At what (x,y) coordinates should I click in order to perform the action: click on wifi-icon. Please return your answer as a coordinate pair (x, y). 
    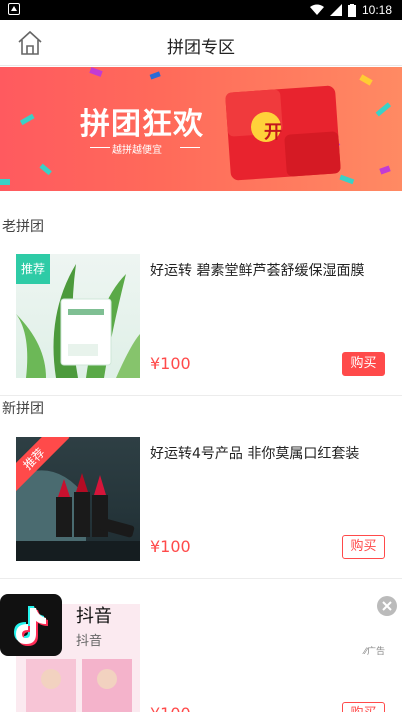
    Looking at the image, I should click on (316, 9).